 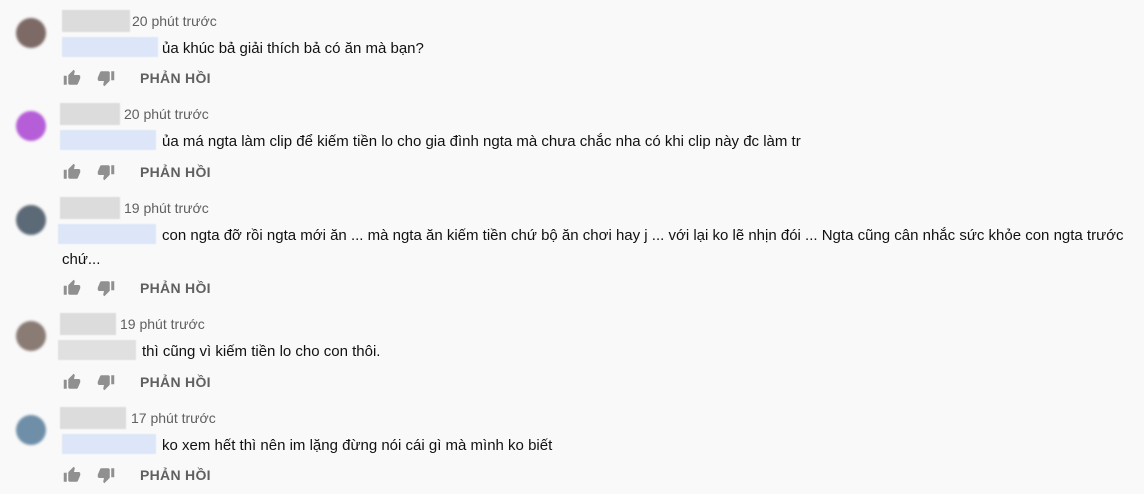 I want to click on comment-text: thì cũng vì kiếm tiền lo cho con thôi., so click(x=261, y=351).